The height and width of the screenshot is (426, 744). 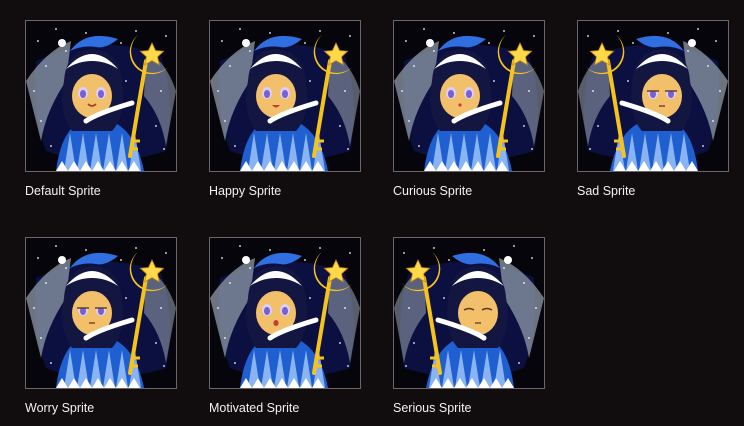 I want to click on sprite-label: Worry Sprite, so click(x=60, y=408).